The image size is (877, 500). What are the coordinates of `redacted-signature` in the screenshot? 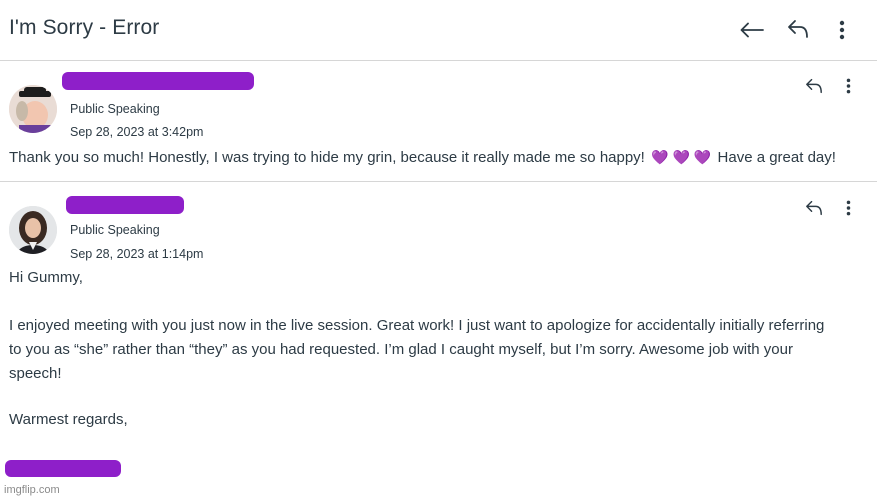 It's located at (63, 468).